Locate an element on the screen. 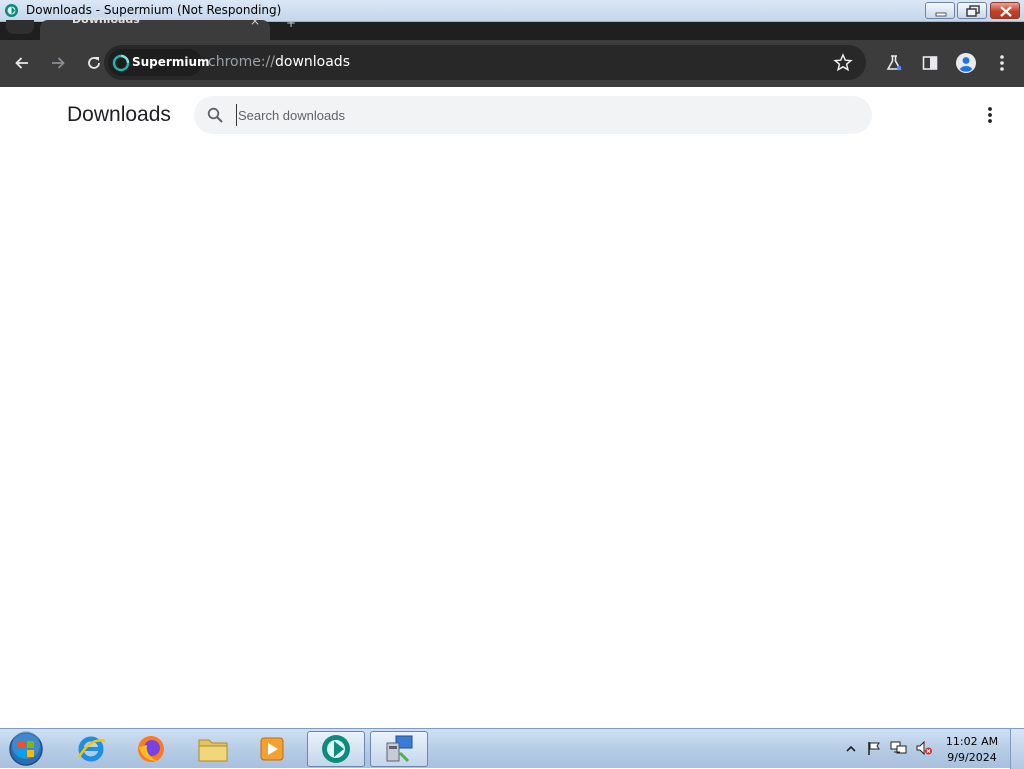 The image size is (1024, 769). minimize-button is located at coordinates (940, 10).